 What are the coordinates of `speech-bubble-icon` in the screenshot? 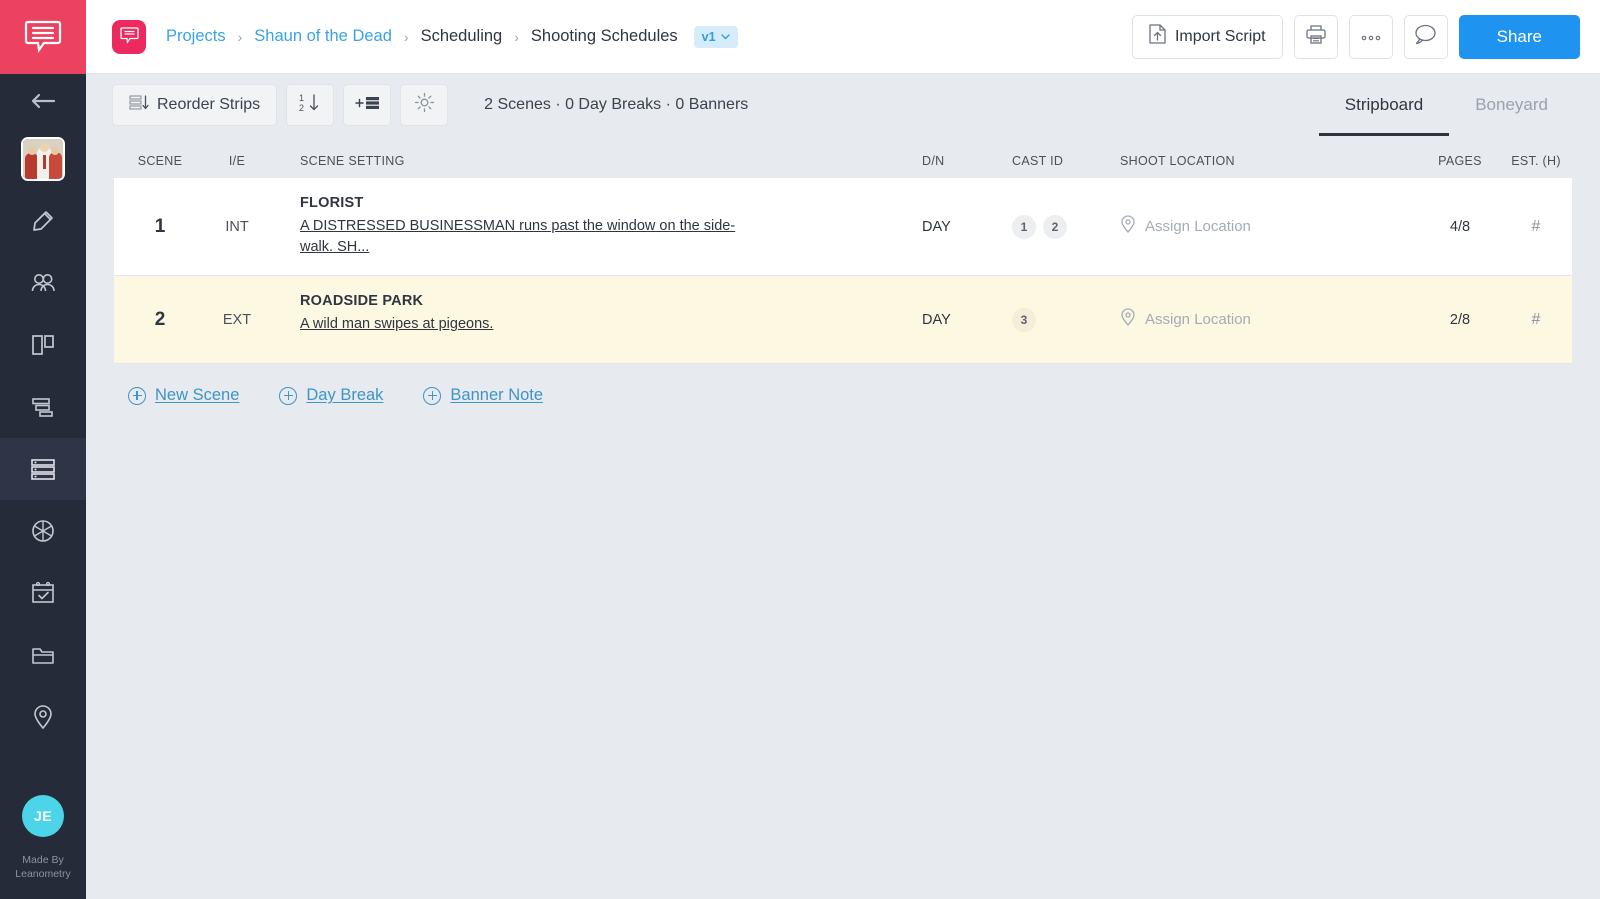 It's located at (129, 37).